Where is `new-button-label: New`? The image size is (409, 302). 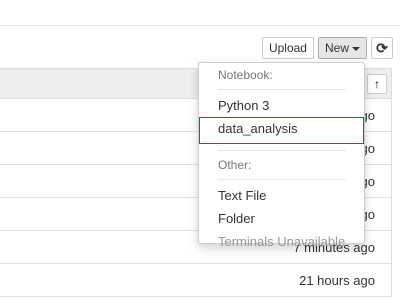
new-button-label: New is located at coordinates (336, 48).